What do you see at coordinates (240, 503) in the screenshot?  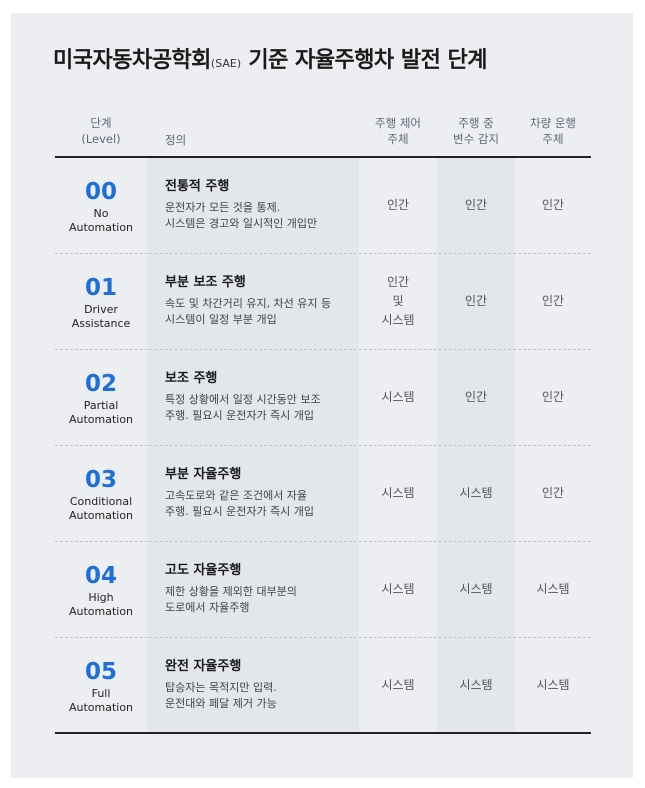 I see `definition-text: 고속도로와 같은 조건에서 자율 주행. 필요시 운전자가 즉시 개입` at bounding box center [240, 503].